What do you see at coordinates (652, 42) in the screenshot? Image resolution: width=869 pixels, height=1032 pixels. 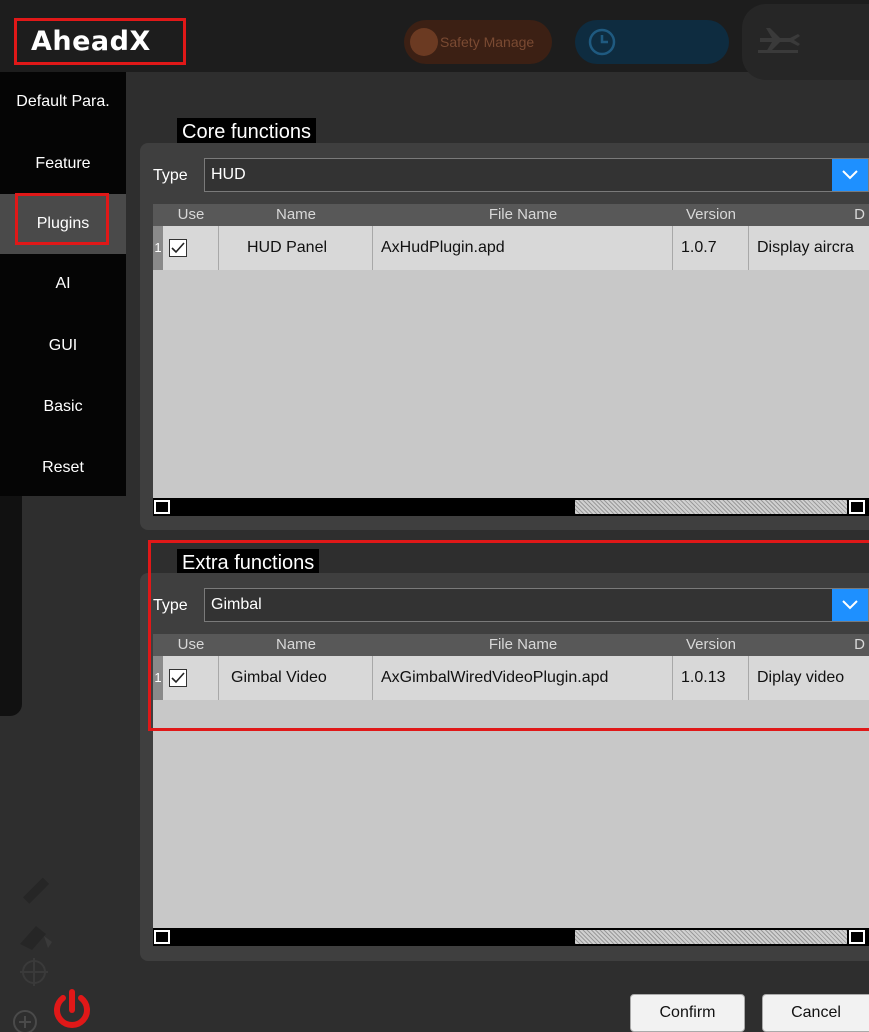 I see `clock-button` at bounding box center [652, 42].